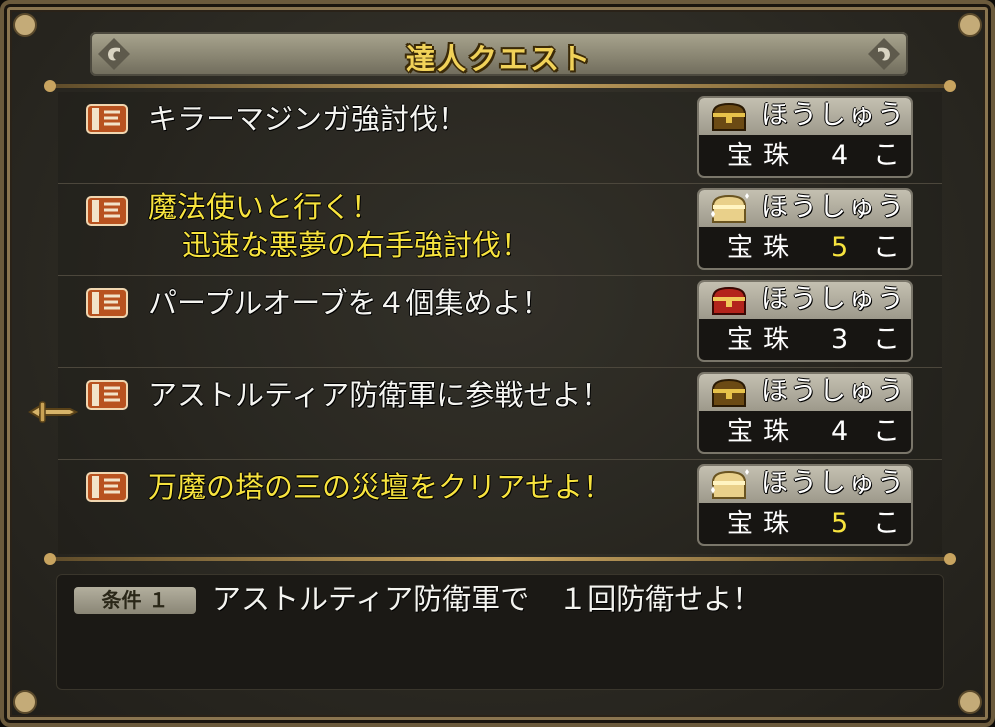 The height and width of the screenshot is (727, 995). What do you see at coordinates (500, 632) in the screenshot?
I see `condition-panel: 条件 １ アストルティア防衛軍で １回防衛せよ！` at bounding box center [500, 632].